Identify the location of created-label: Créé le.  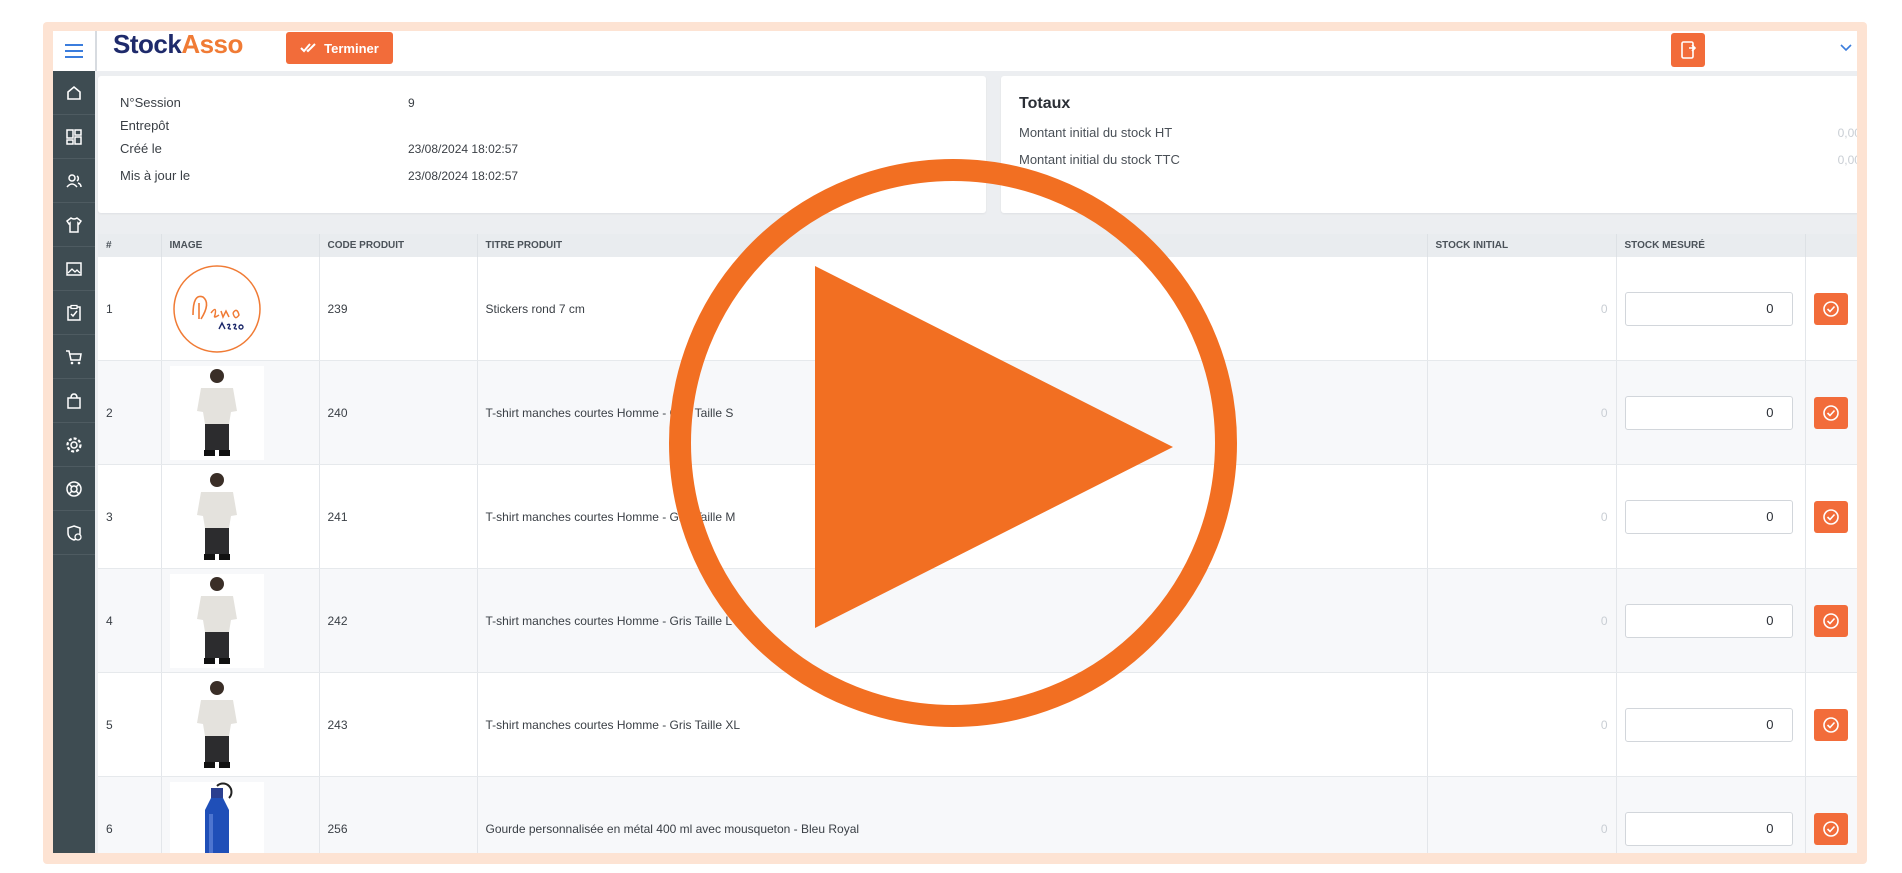
(141, 148).